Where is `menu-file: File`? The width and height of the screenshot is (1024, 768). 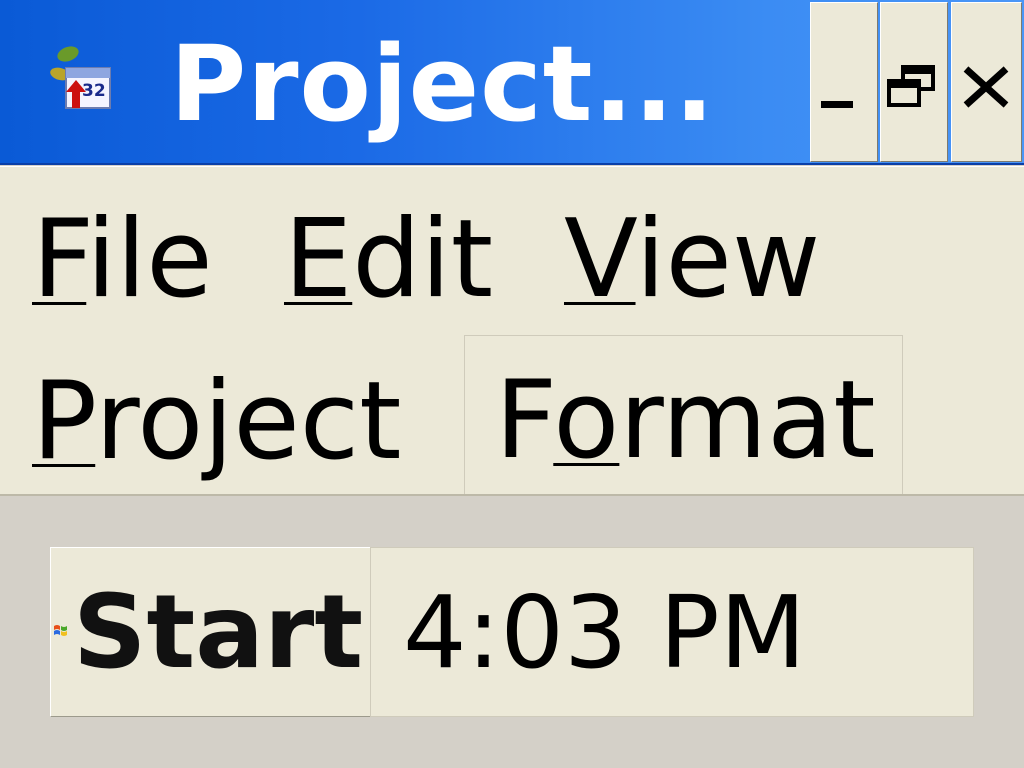
menu-file: File is located at coordinates (122, 260).